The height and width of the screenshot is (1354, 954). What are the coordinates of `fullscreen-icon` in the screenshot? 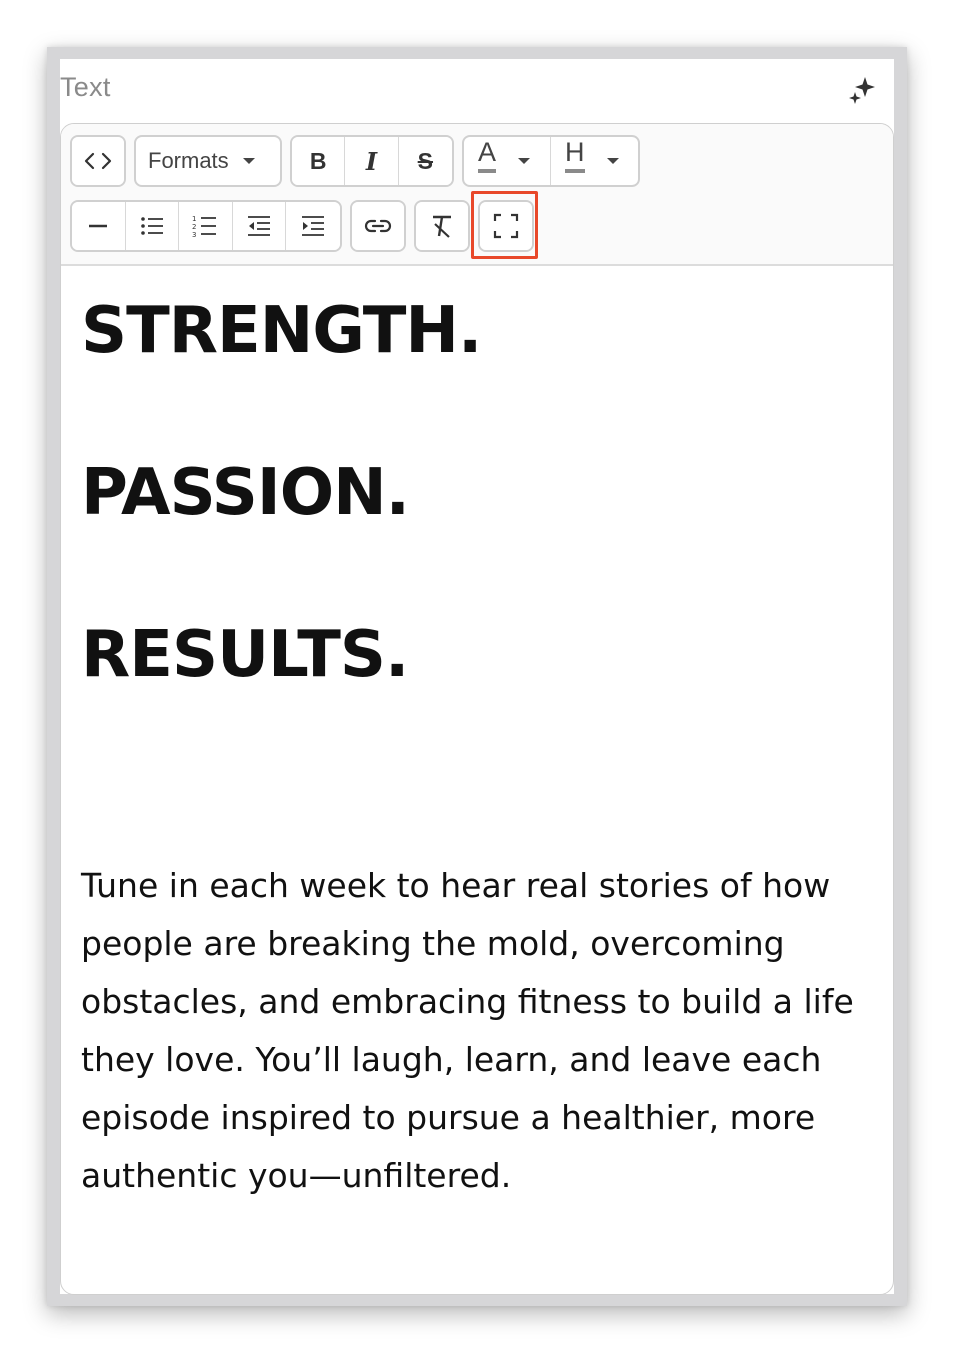 It's located at (506, 226).